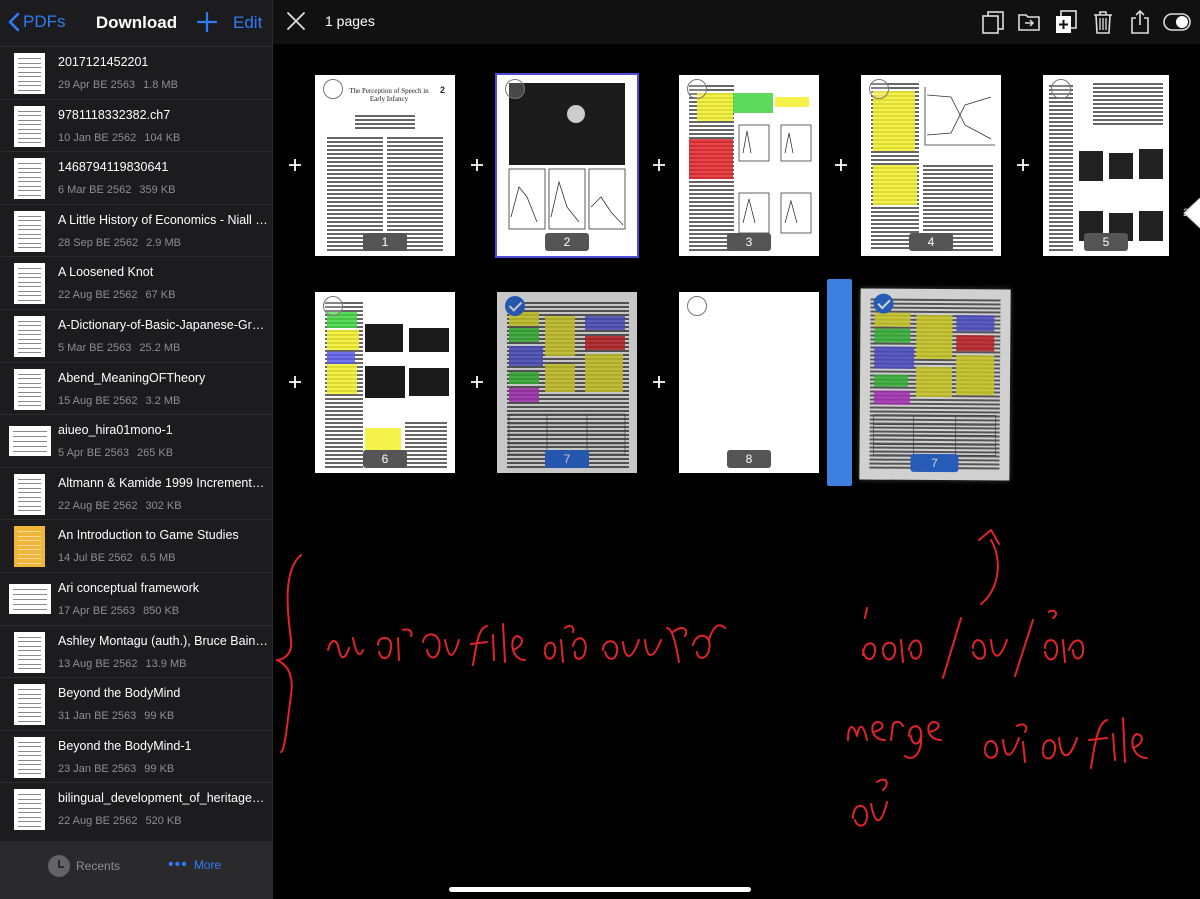 This screenshot has width=1200, height=899. Describe the element at coordinates (122, 664) in the screenshot. I see `file-meta: 13 Aug BE 2562 13.9 MB` at that location.